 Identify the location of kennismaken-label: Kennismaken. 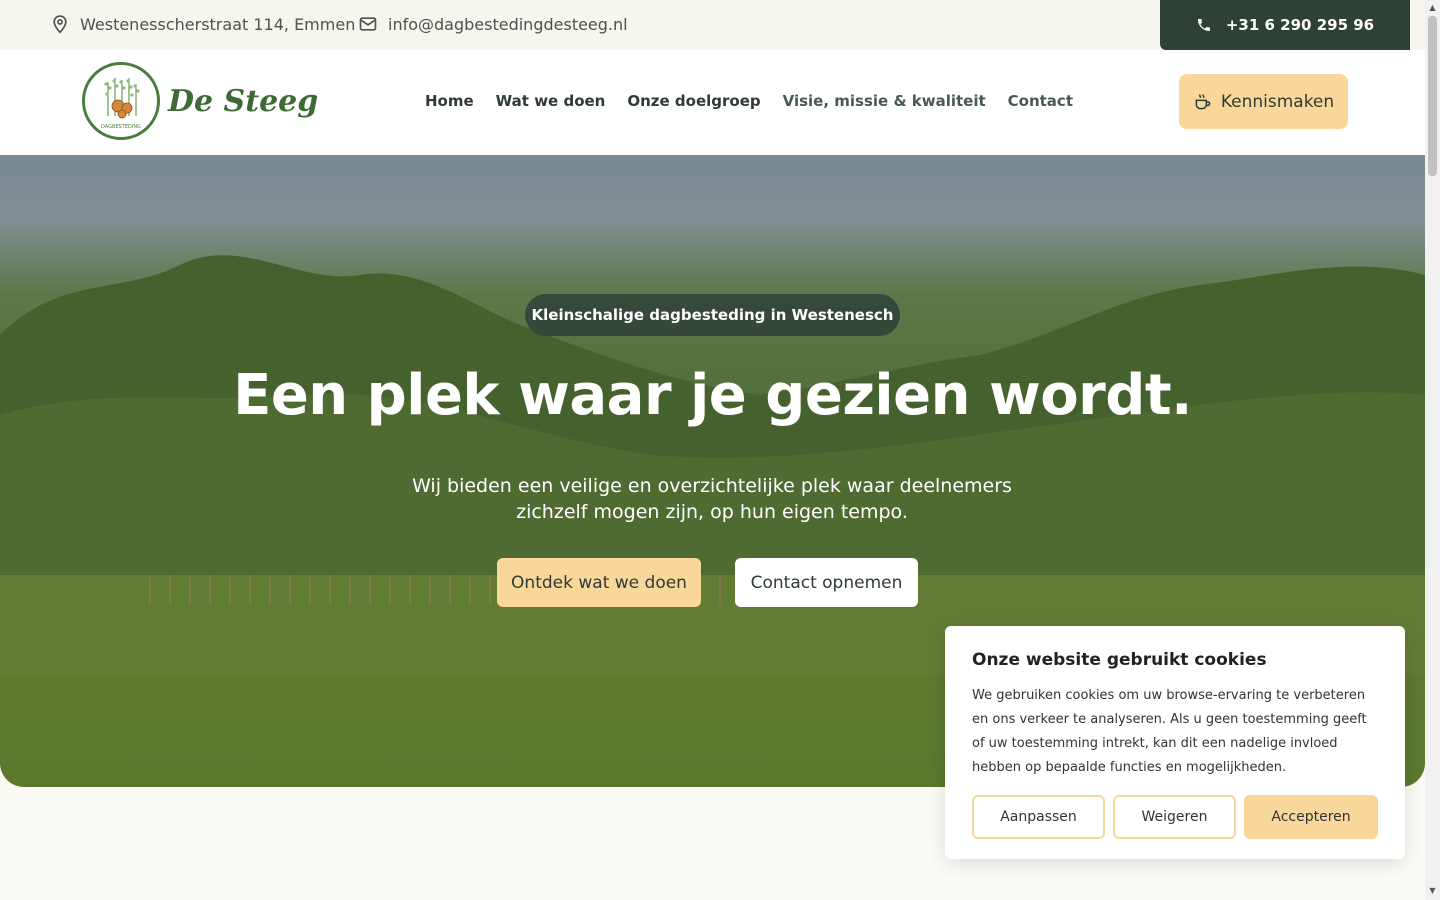
(1277, 101).